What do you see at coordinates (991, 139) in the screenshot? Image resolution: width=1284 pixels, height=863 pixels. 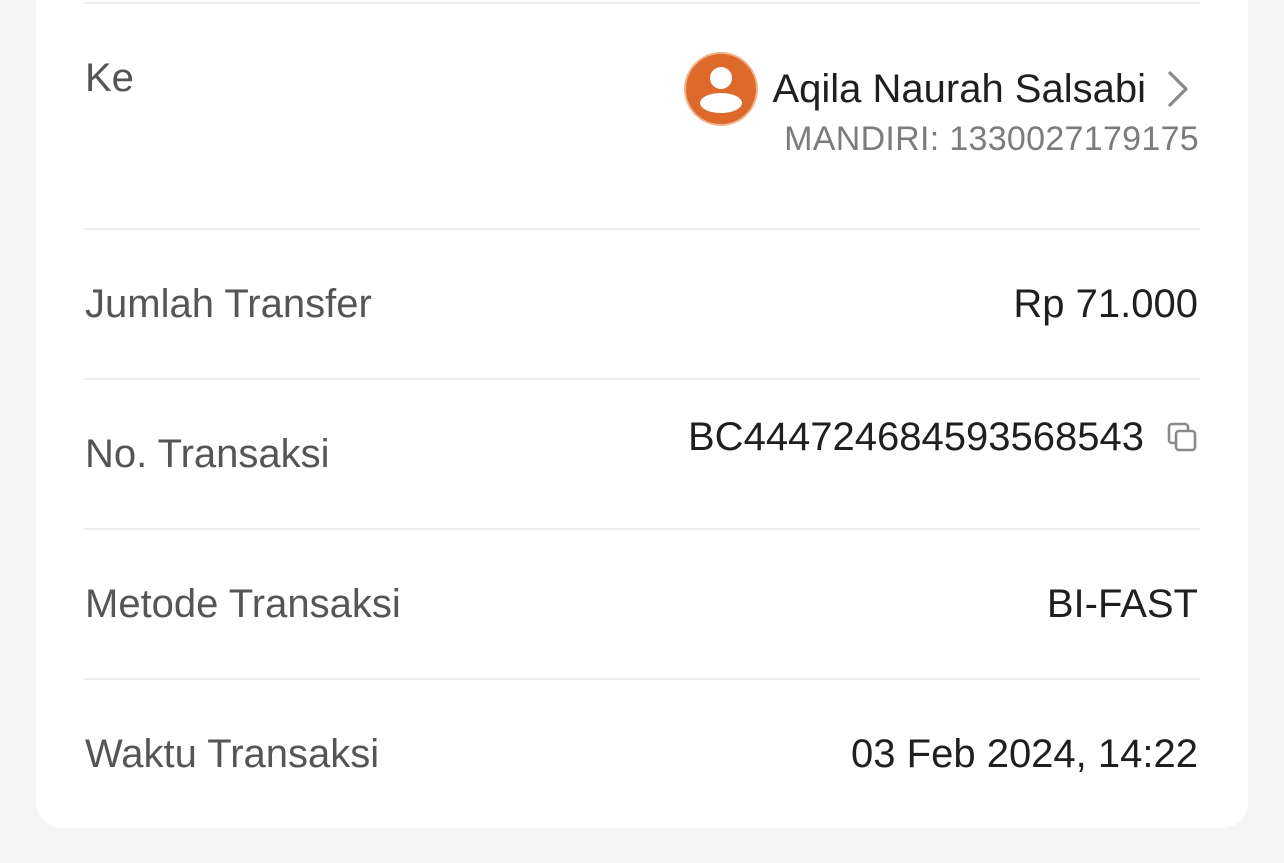 I see `recipient-bank-account: MANDIRI: 1330027179175` at bounding box center [991, 139].